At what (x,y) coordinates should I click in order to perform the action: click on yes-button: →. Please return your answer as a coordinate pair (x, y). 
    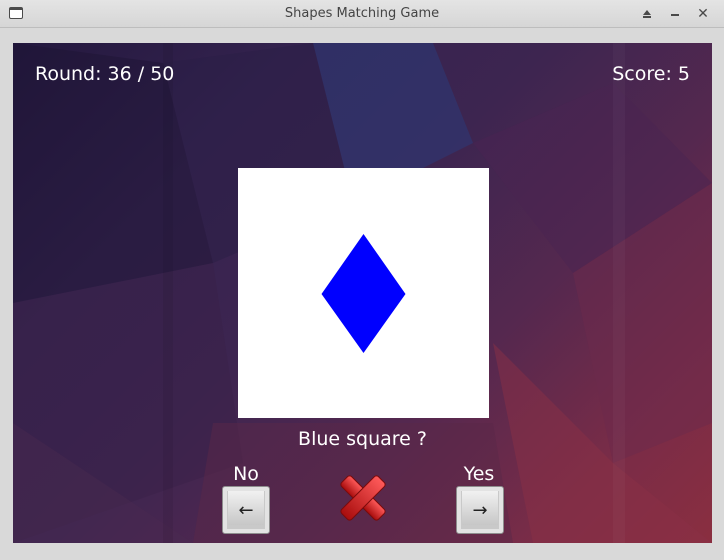
    Looking at the image, I should click on (480, 510).